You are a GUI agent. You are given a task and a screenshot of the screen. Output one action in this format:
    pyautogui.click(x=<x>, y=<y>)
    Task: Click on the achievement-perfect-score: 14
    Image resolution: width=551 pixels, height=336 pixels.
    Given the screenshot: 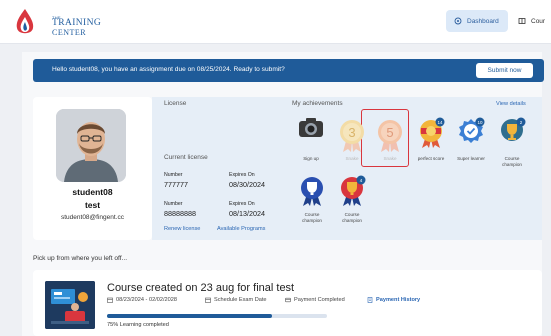 What is the action you would take?
    pyautogui.click(x=431, y=135)
    